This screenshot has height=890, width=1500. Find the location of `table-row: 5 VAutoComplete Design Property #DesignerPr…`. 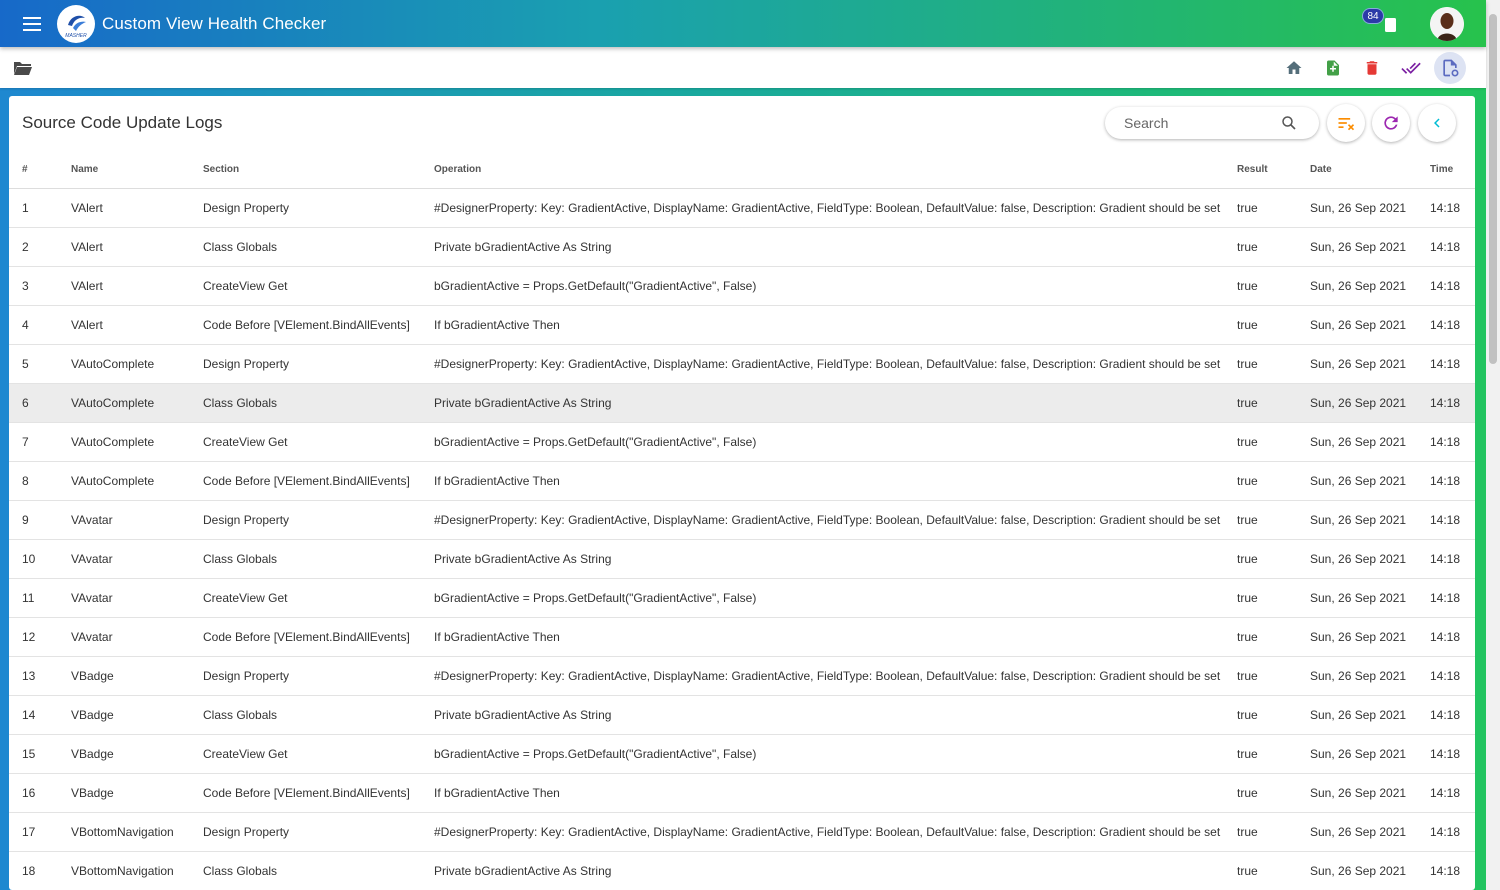

table-row: 5 VAutoComplete Design Property #DesignerPr… is located at coordinates (742, 364).